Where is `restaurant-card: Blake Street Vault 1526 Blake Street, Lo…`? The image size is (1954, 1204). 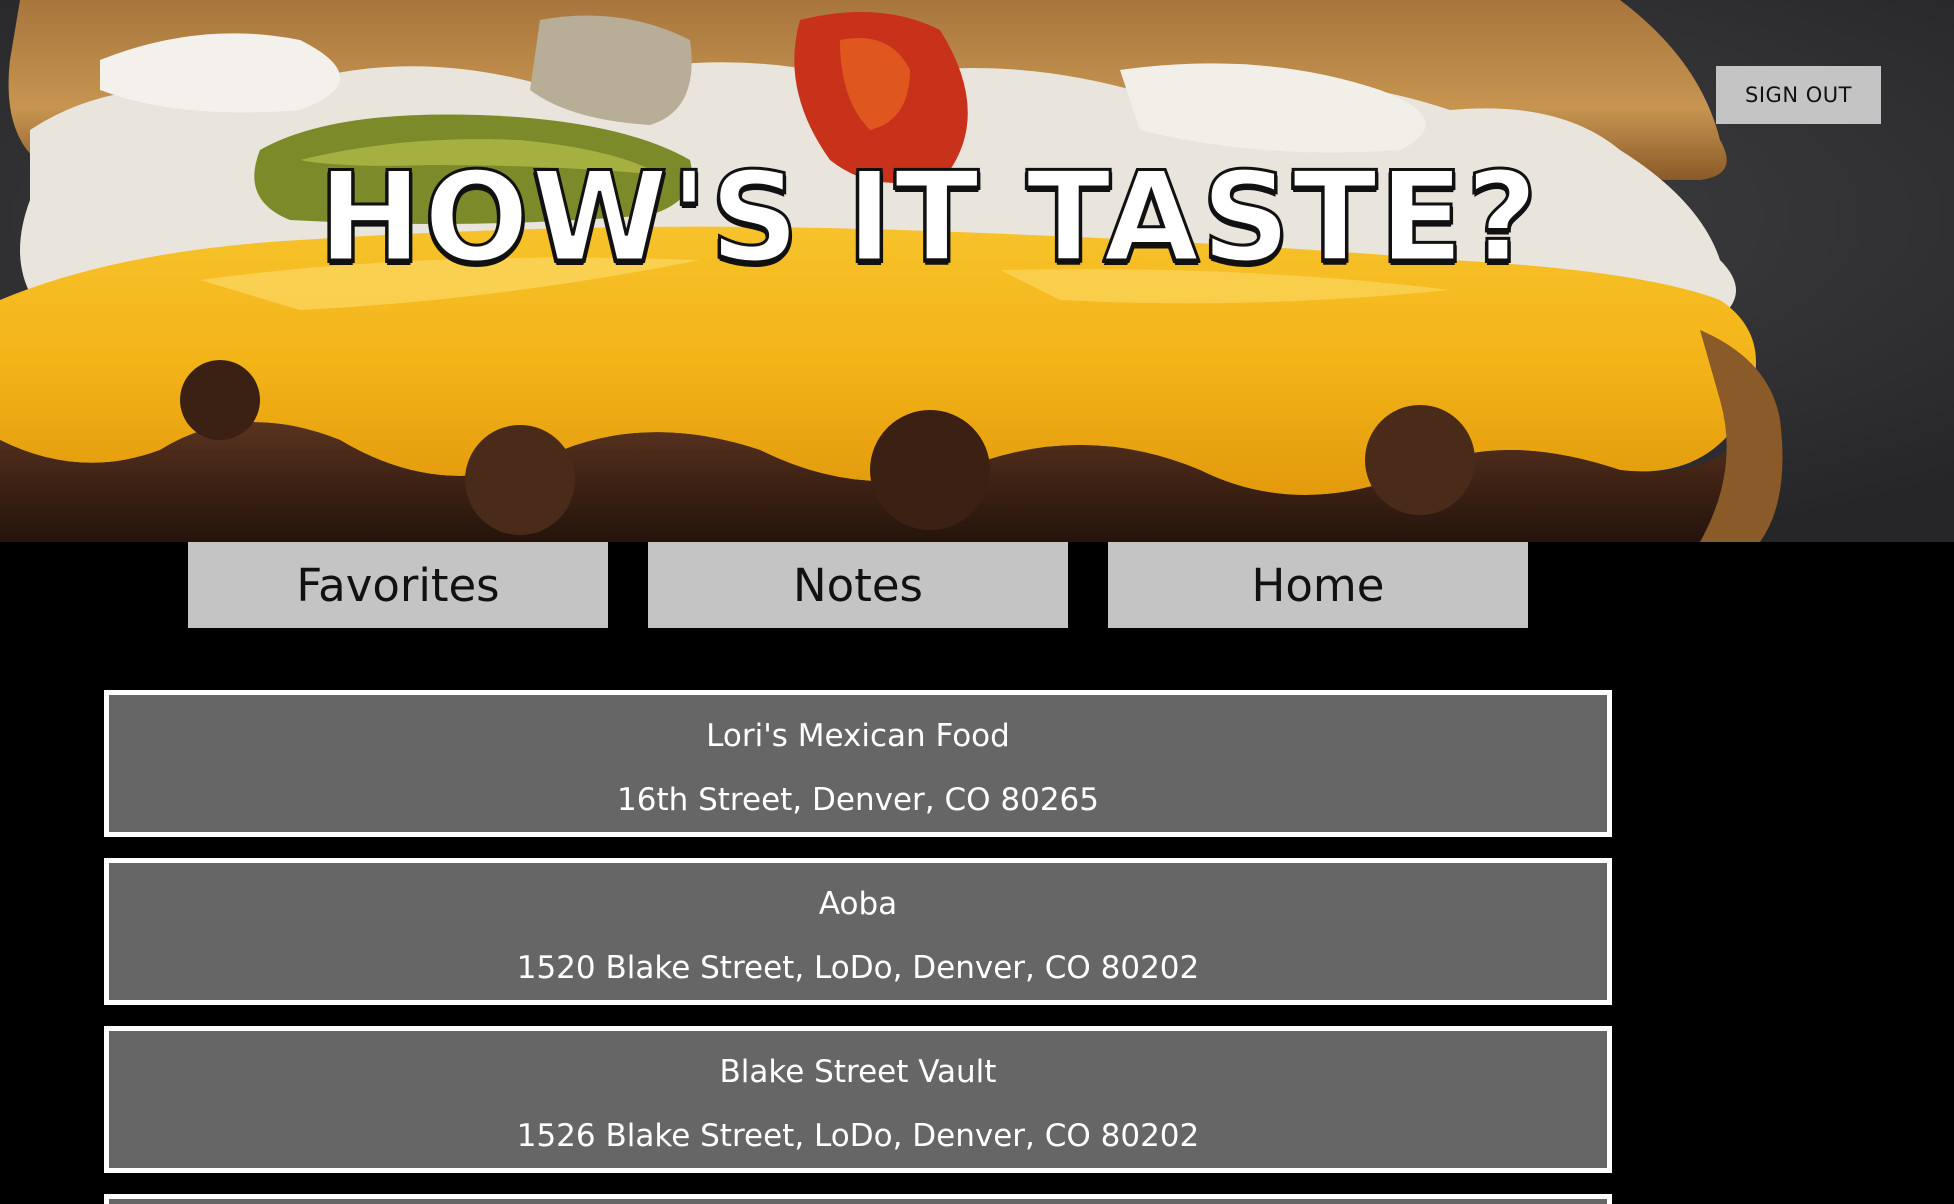
restaurant-card: Blake Street Vault 1526 Blake Street, Lo… is located at coordinates (858, 1099).